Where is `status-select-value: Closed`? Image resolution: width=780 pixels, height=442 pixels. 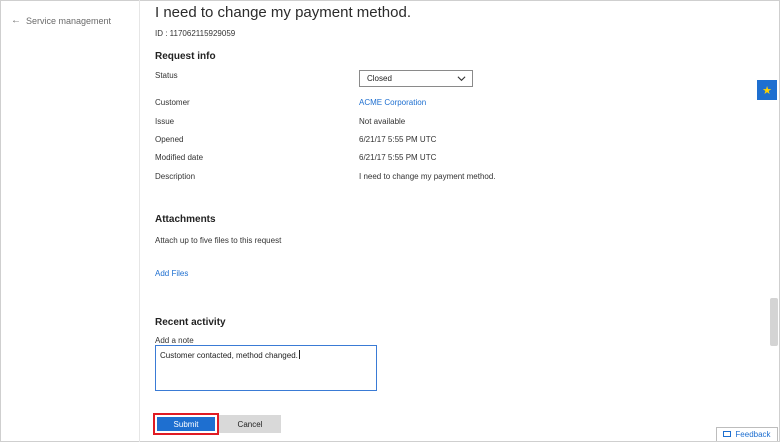 status-select-value: Closed is located at coordinates (379, 78).